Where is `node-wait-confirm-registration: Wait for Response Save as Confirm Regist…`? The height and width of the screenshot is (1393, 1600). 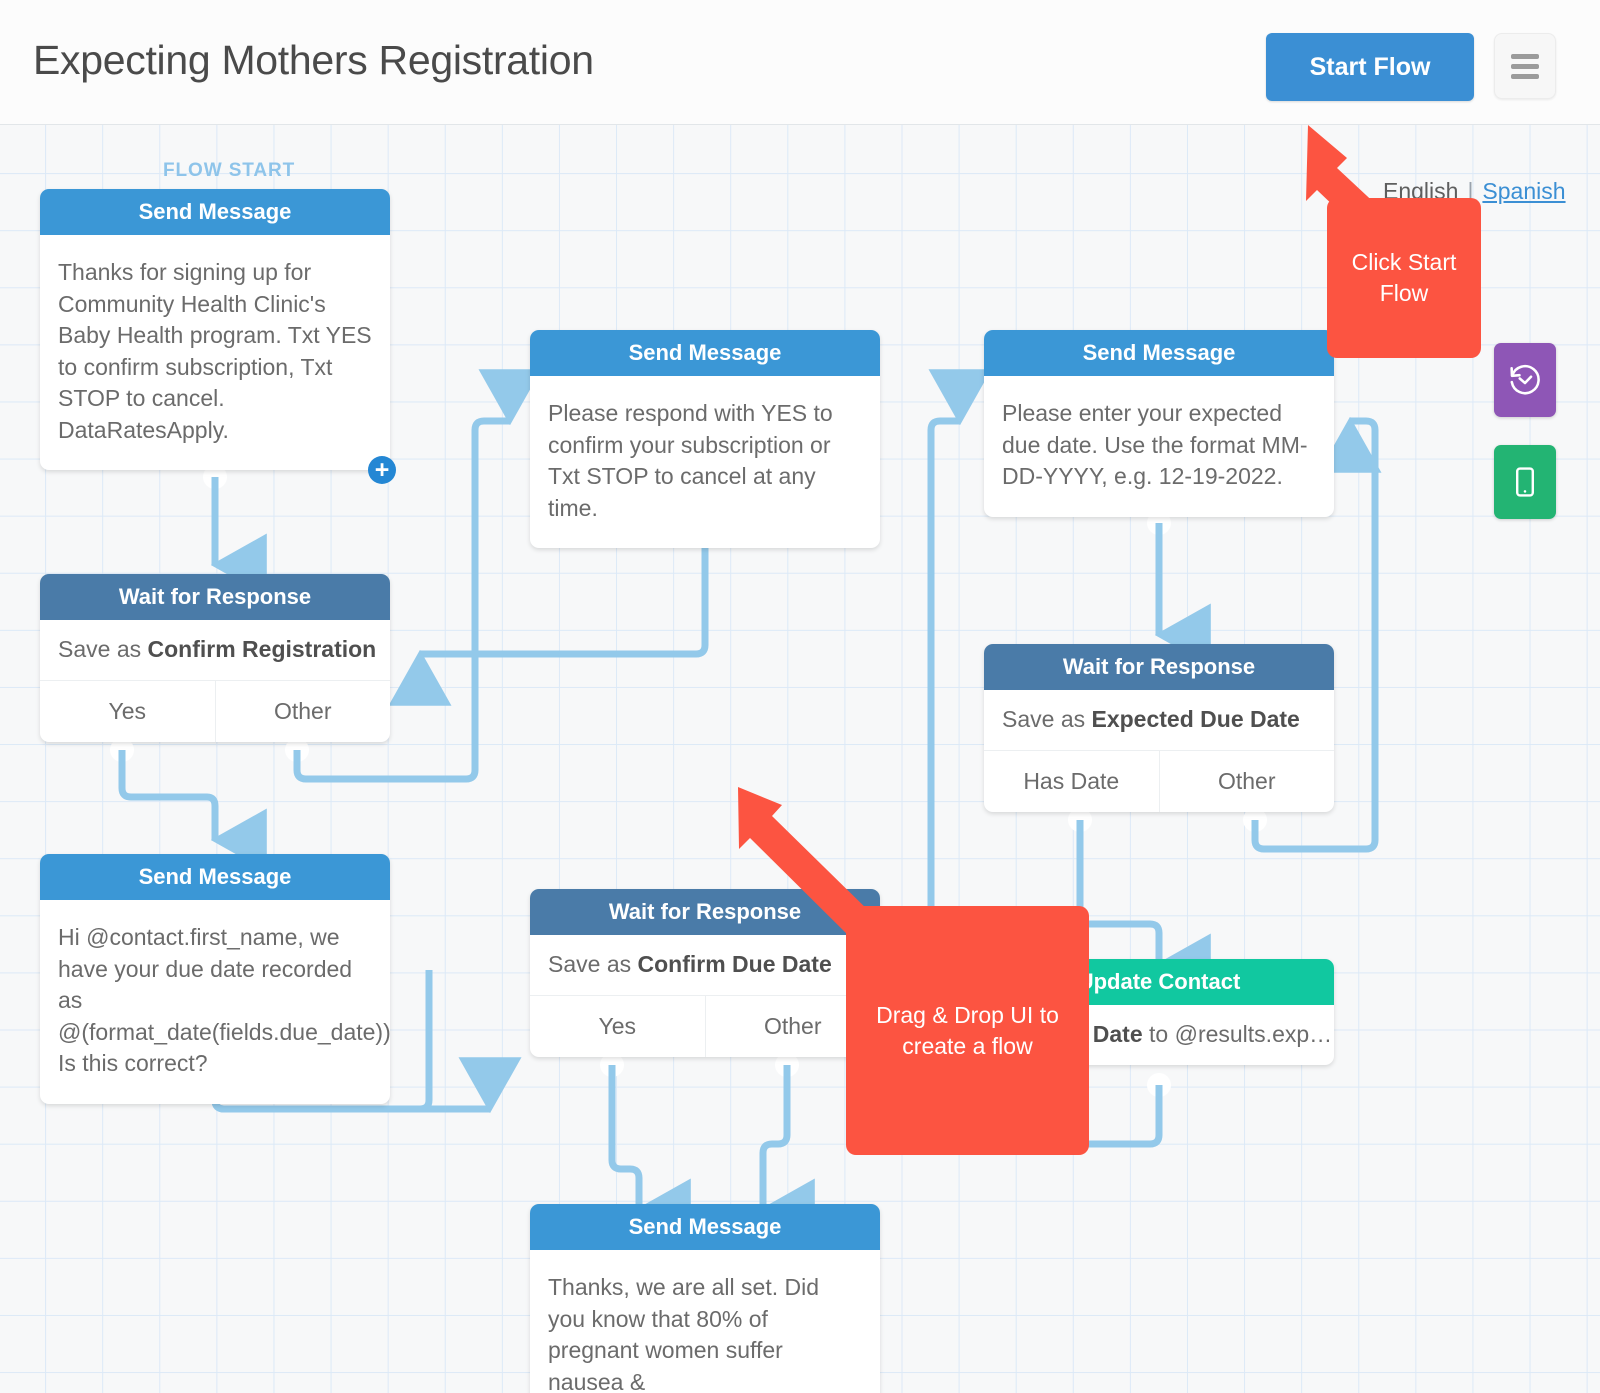 node-wait-confirm-registration: Wait for Response Save as Confirm Regist… is located at coordinates (215, 658).